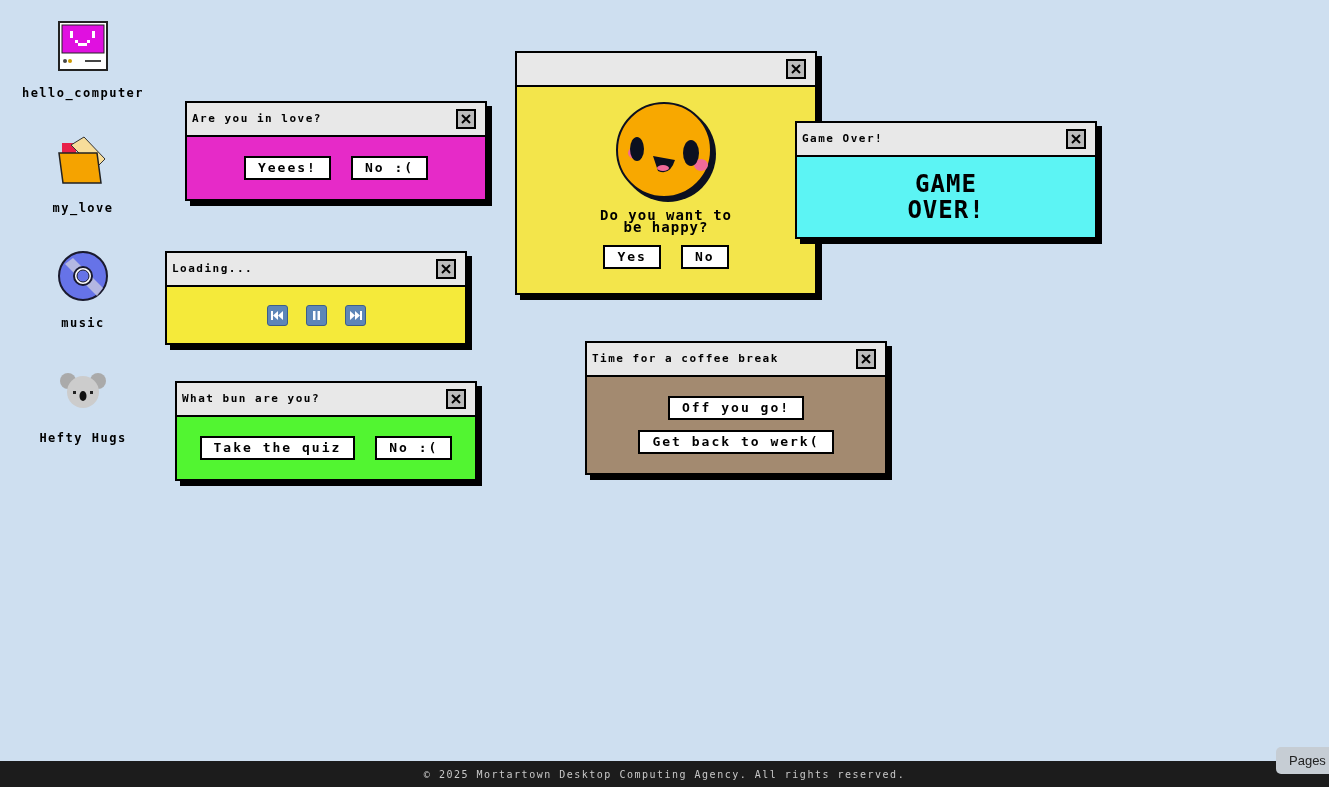 Image resolution: width=1329 pixels, height=787 pixels. What do you see at coordinates (736, 442) in the screenshot?
I see `dialog-button: Get back to werk(` at bounding box center [736, 442].